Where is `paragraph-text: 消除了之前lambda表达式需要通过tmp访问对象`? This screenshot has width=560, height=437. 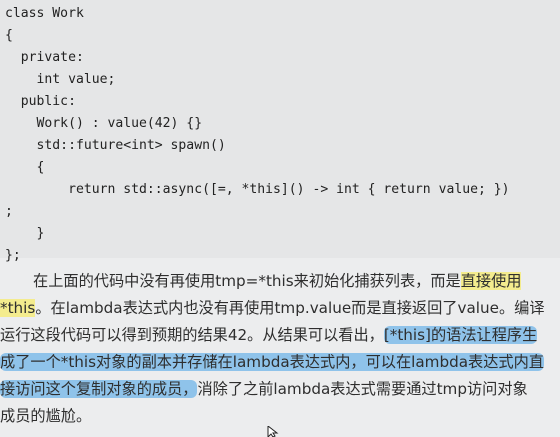
paragraph-text: 消除了之前lambda表达式需要通过tmp访问对象 is located at coordinates (362, 389).